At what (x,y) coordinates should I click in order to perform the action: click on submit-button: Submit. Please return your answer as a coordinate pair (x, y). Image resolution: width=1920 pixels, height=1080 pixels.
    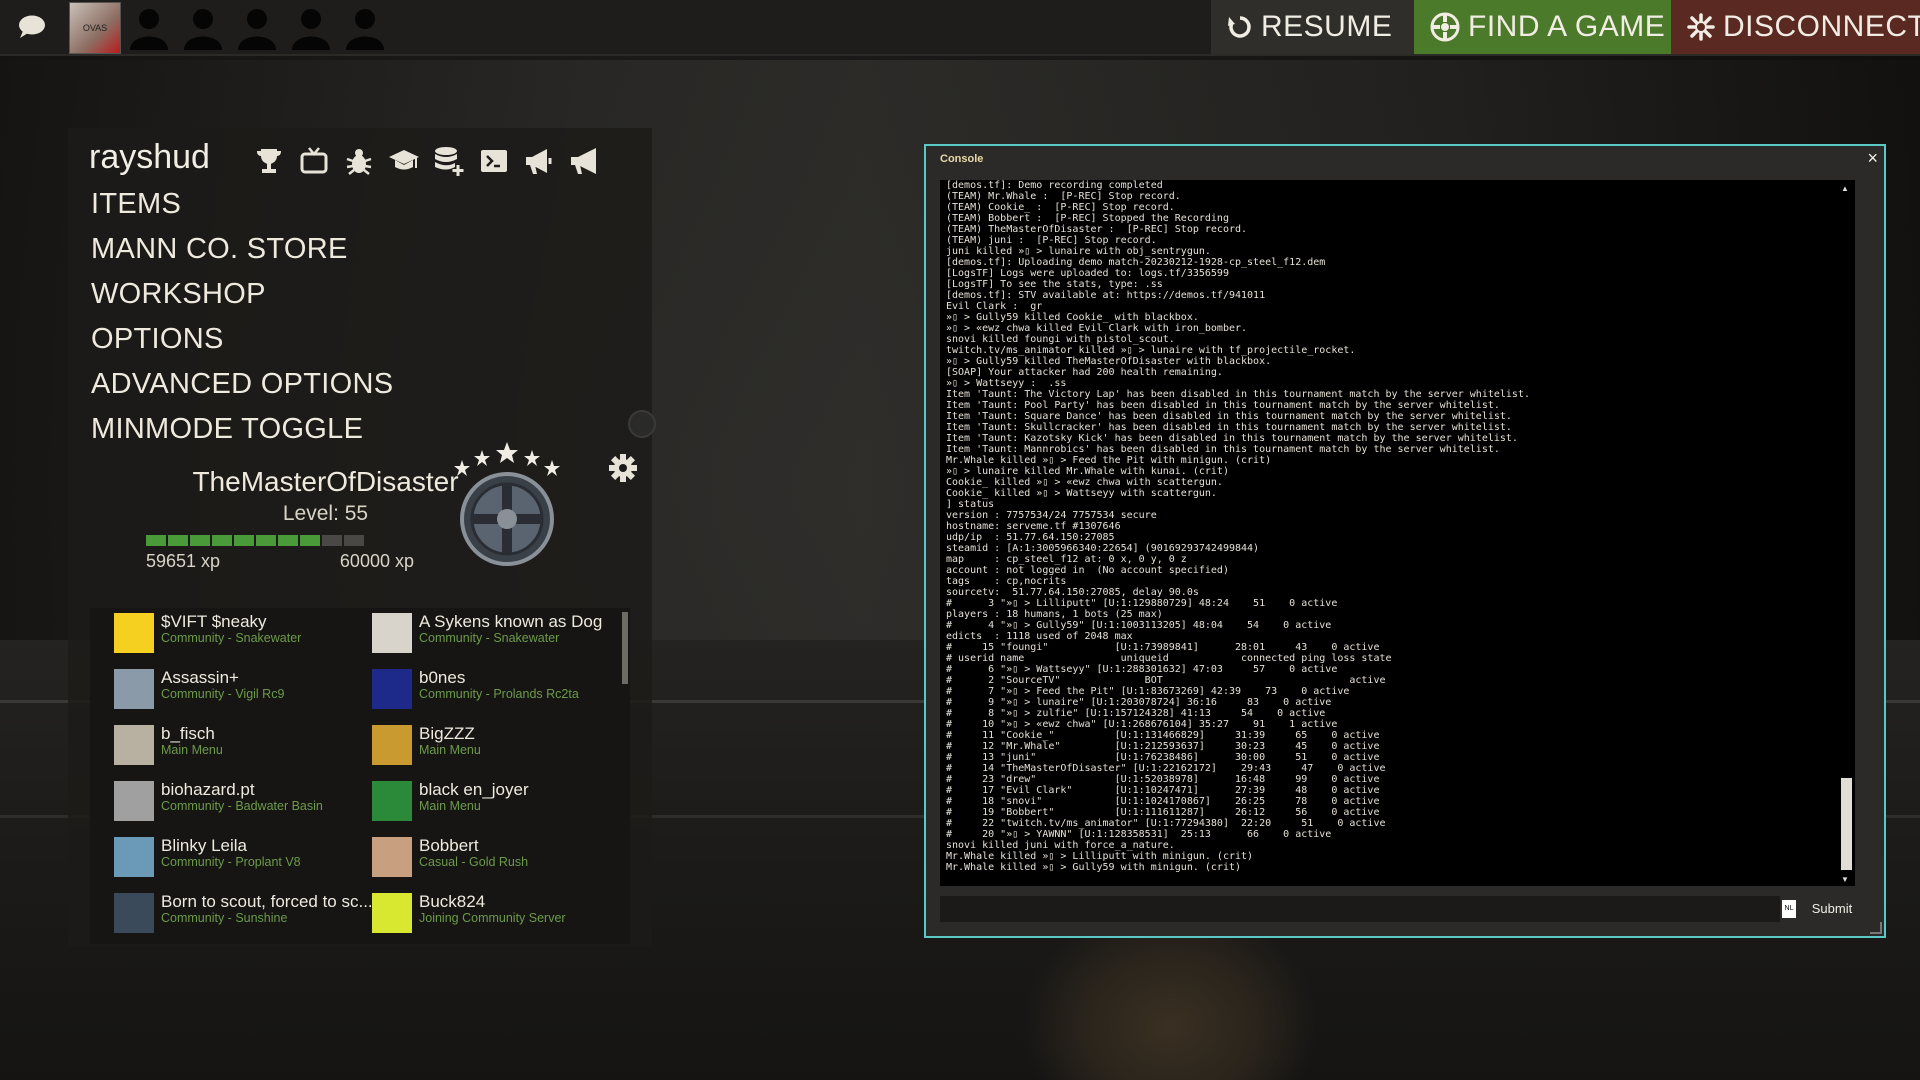
    Looking at the image, I should click on (1832, 909).